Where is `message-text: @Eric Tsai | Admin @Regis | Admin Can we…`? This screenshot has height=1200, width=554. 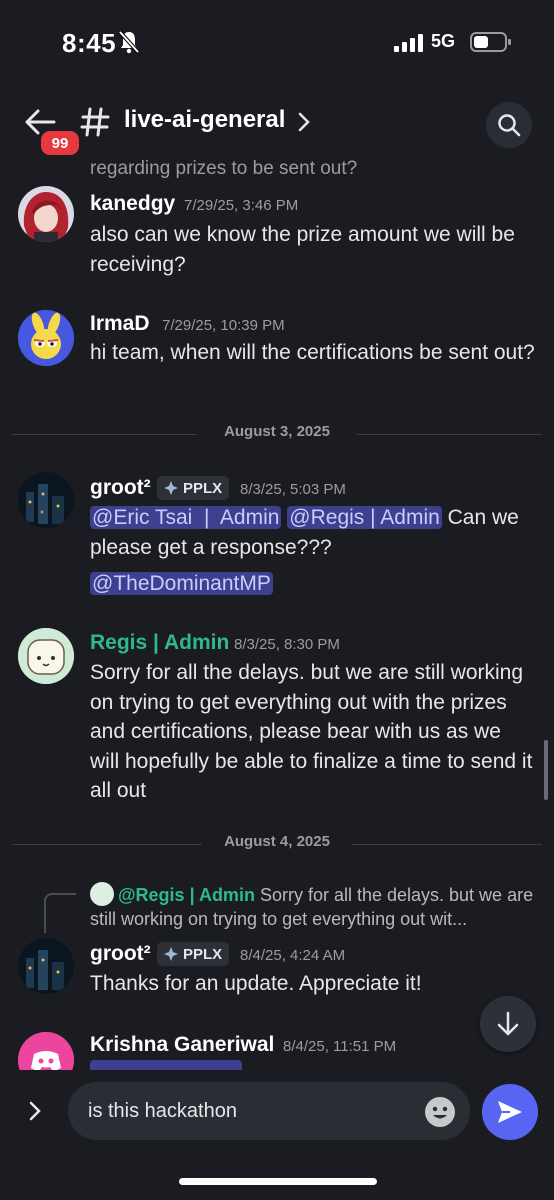 message-text: @Eric Tsai | Admin @Regis | Admin Can we… is located at coordinates (312, 532).